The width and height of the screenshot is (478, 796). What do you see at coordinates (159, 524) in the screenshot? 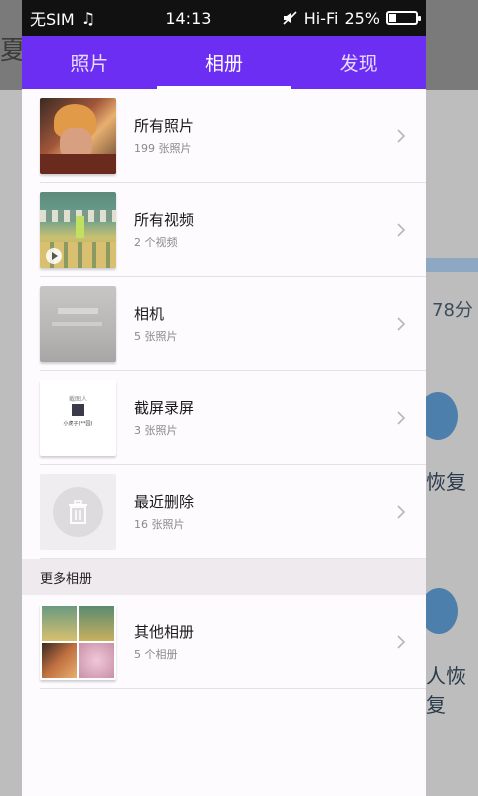
I see `album-count: 16 张照片` at bounding box center [159, 524].